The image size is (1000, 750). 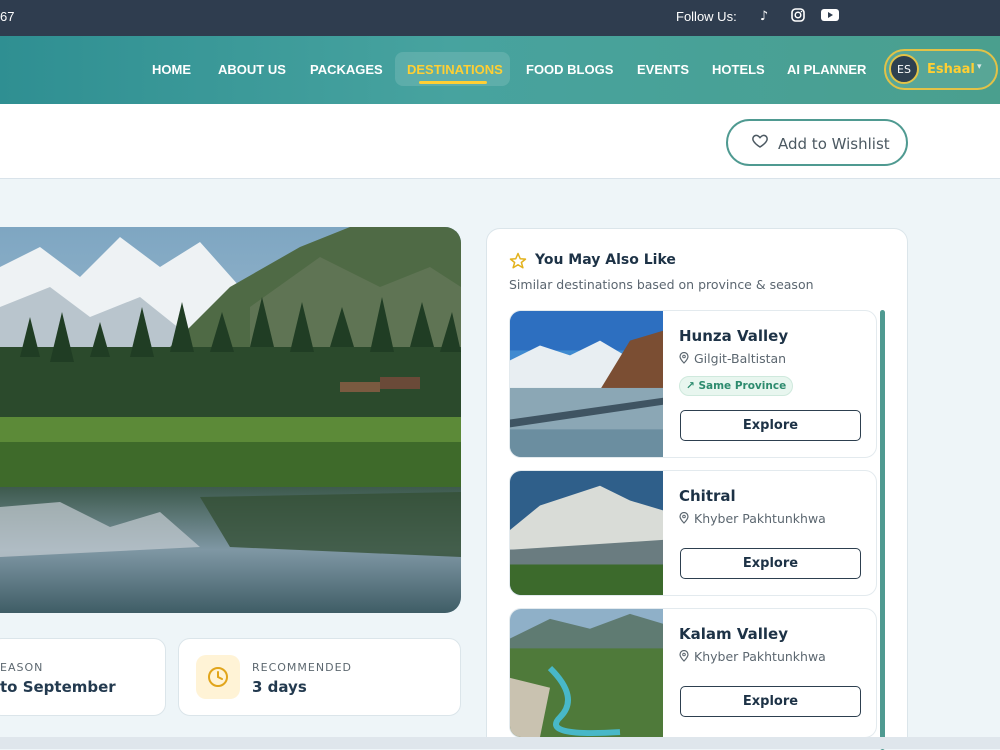 I want to click on chitral-image, so click(x=586, y=533).